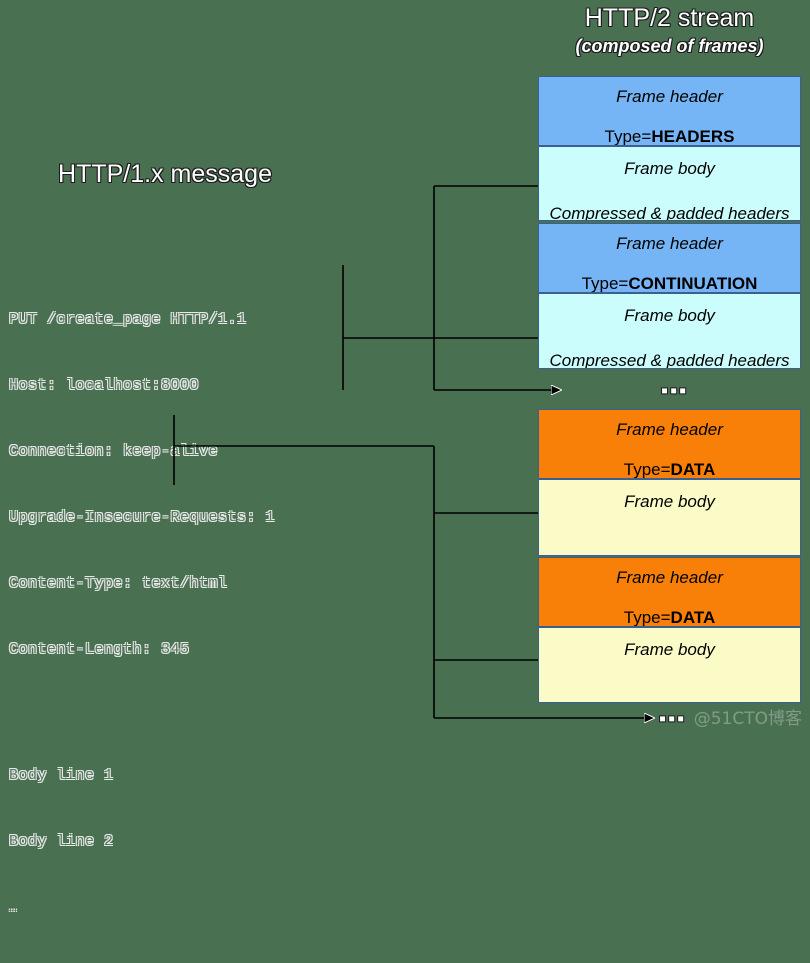  I want to click on message-line: Connection: keep-alive, so click(114, 451).